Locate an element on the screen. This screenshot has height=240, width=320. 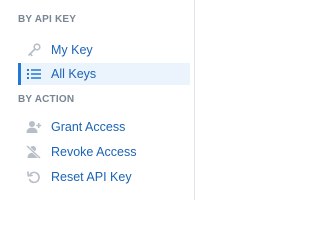
nav-item-label: Grant Access is located at coordinates (88, 127).